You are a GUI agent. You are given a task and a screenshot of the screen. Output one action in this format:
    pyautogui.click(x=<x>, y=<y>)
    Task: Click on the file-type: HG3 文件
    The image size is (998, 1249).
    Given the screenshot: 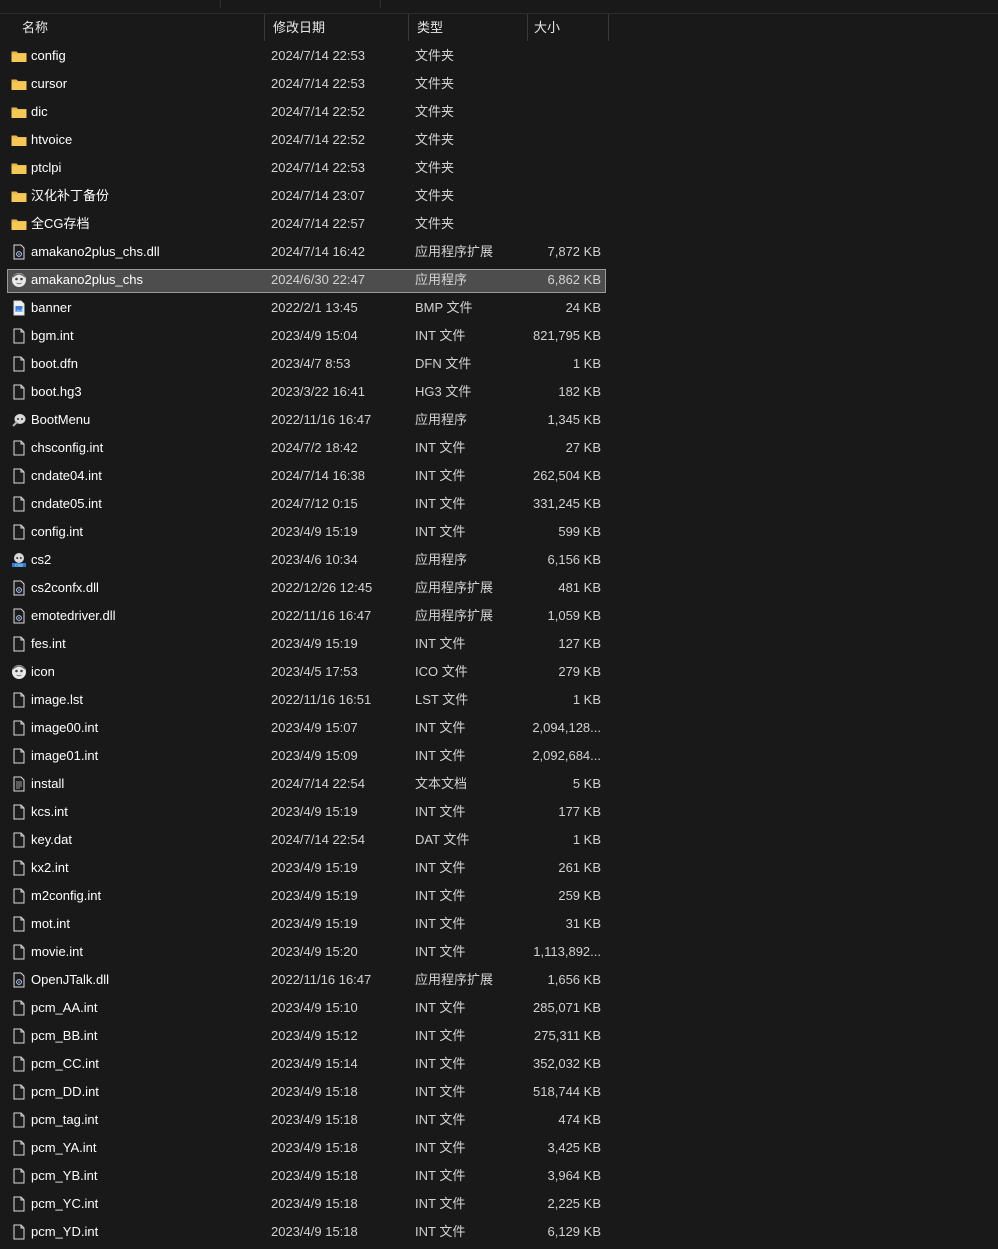 What is the action you would take?
    pyautogui.click(x=443, y=391)
    